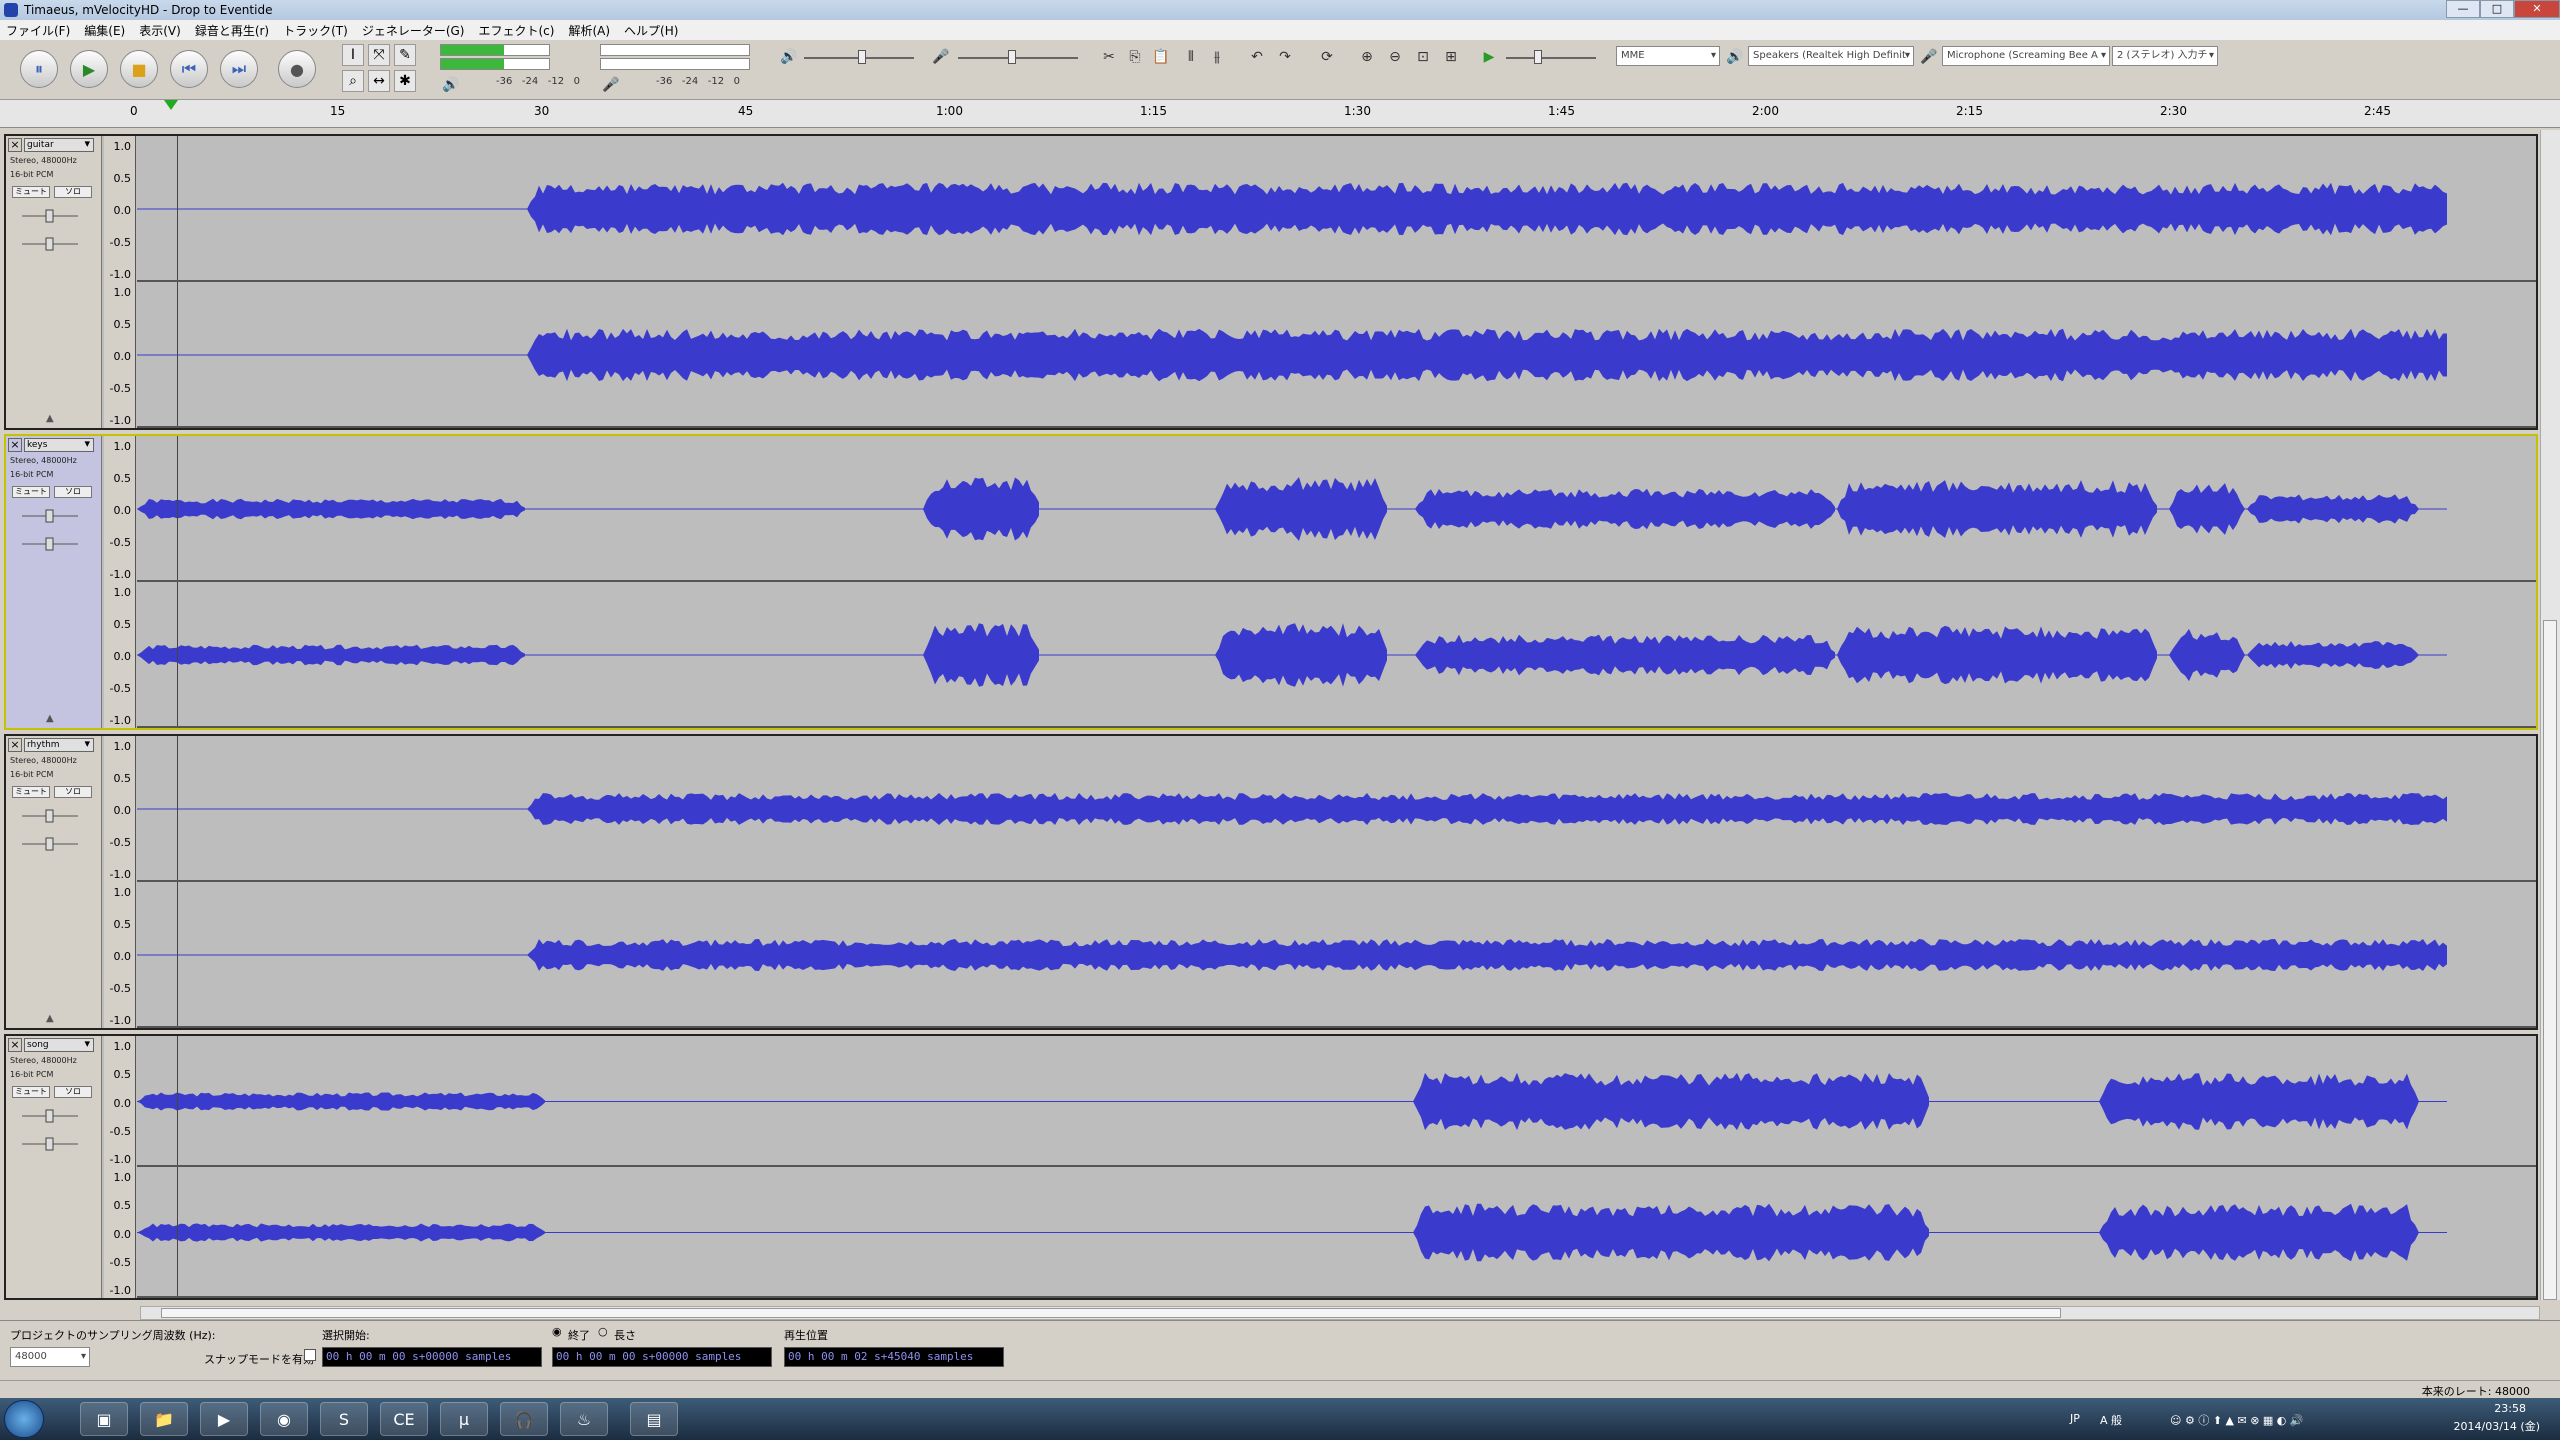 This screenshot has height=1440, width=2560. I want to click on project-rate-select: 48000, so click(50, 1357).